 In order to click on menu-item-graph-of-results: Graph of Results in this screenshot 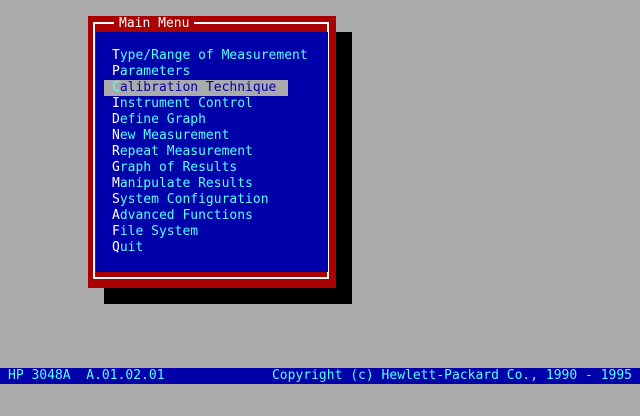, I will do `click(196, 168)`.